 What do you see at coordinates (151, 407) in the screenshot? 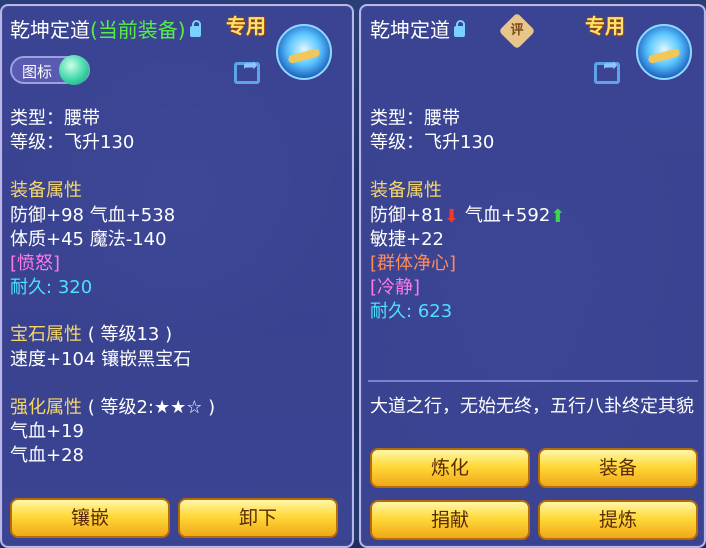
I see `enhance-level: ( 等级2:★★☆ )` at bounding box center [151, 407].